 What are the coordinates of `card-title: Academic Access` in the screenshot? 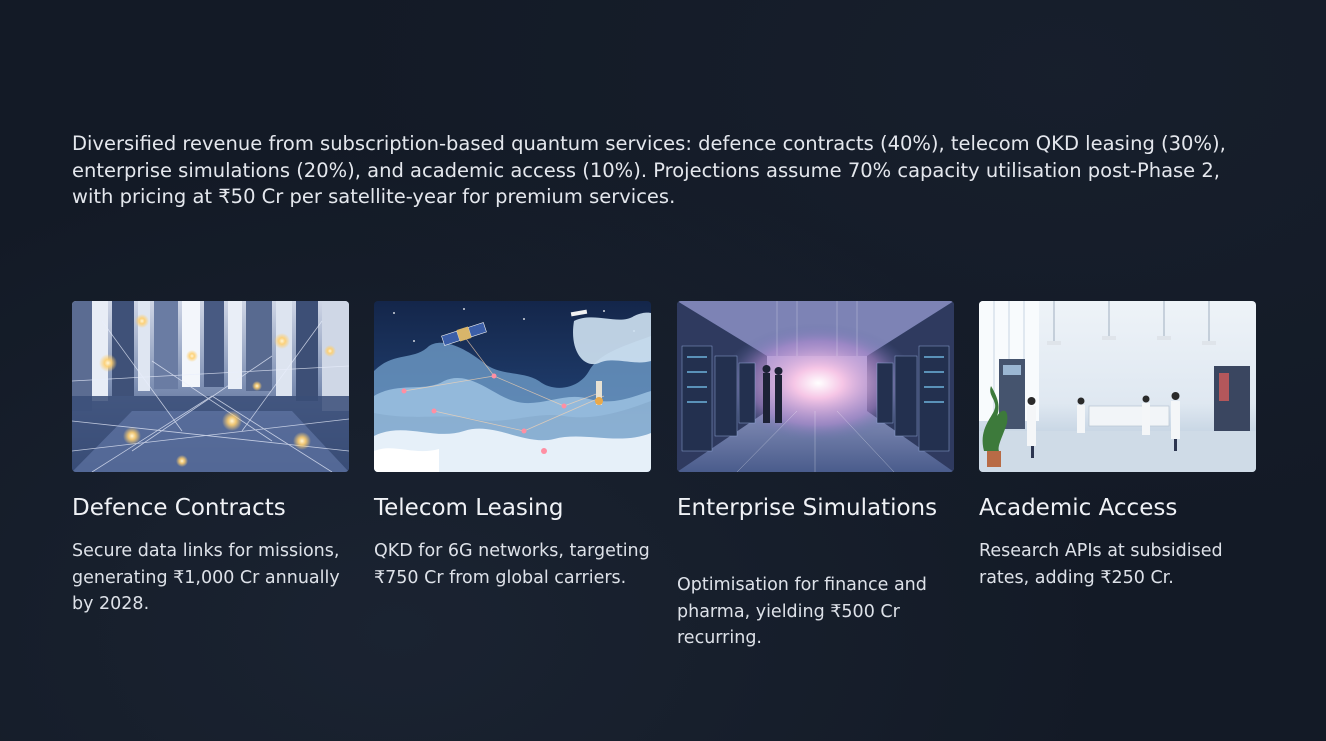 It's located at (1078, 508).